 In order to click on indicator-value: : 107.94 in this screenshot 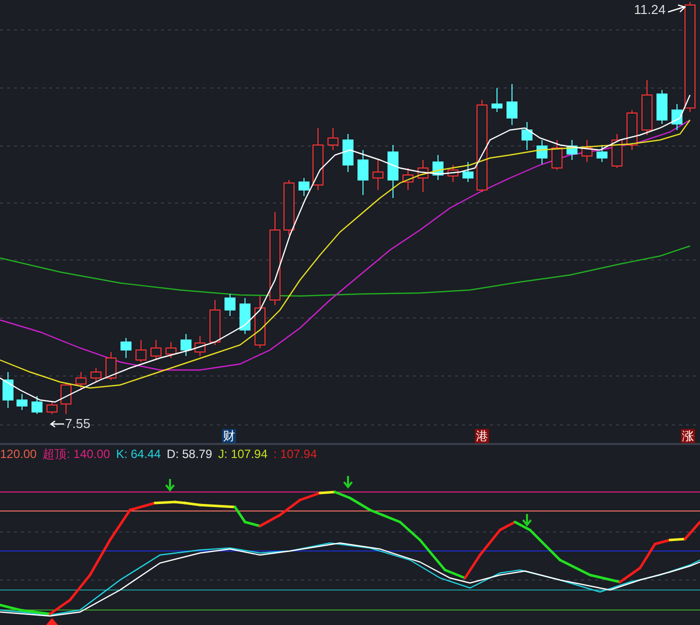, I will do `click(295, 454)`.